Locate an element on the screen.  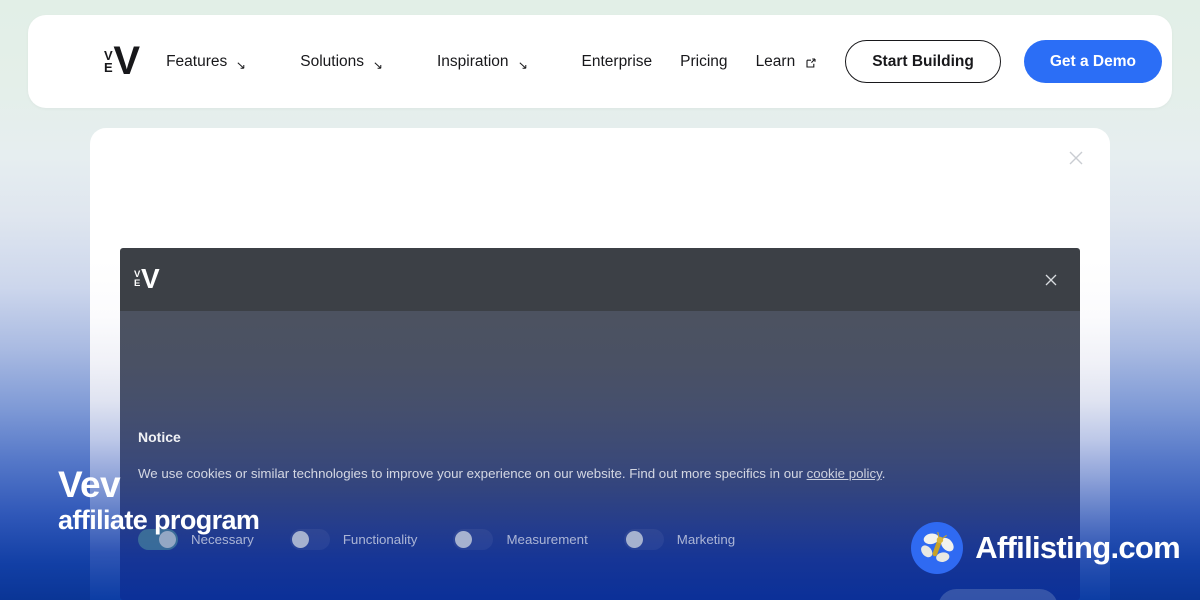
consent-group-necessary: Necessary is located at coordinates (196, 539).